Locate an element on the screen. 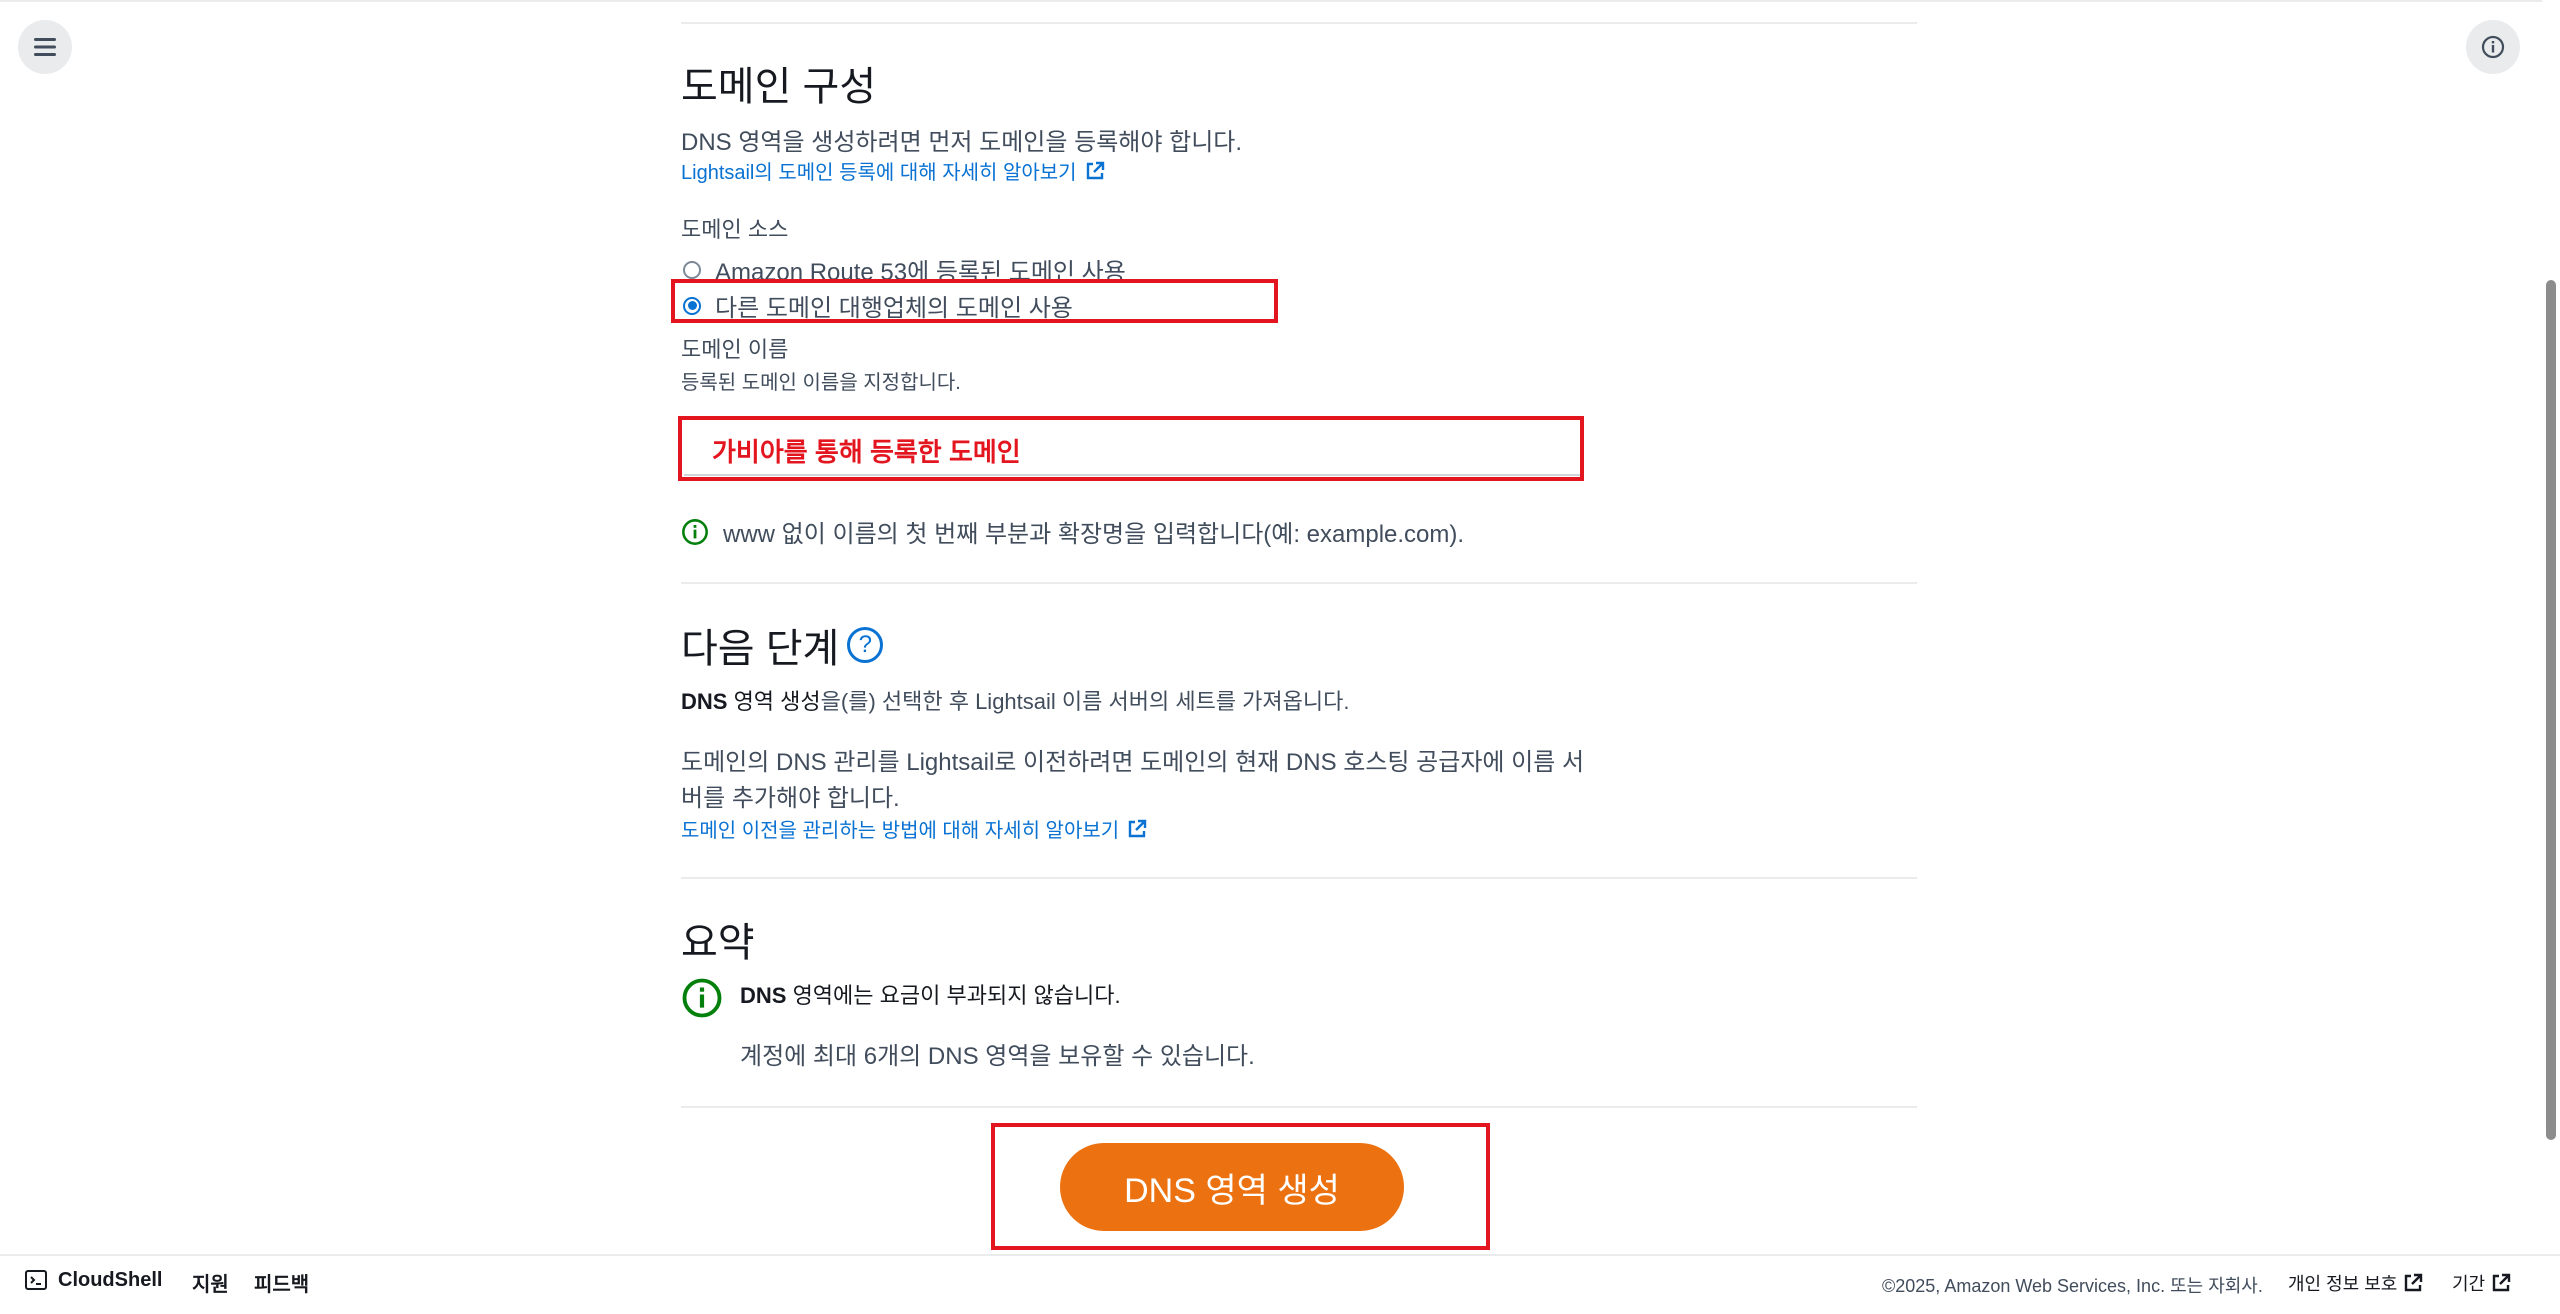 The image size is (2560, 1314). footer-copyright: ©2025, Amazon Web Services, Inc. 또는 자회사. is located at coordinates (2072, 1286).